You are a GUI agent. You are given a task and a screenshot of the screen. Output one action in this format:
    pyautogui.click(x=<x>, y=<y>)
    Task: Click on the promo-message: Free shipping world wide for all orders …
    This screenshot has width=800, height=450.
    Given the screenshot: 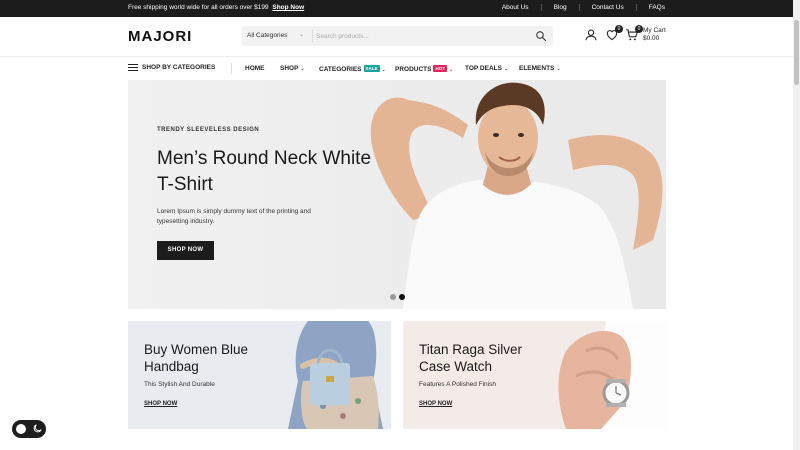 What is the action you would take?
    pyautogui.click(x=216, y=7)
    